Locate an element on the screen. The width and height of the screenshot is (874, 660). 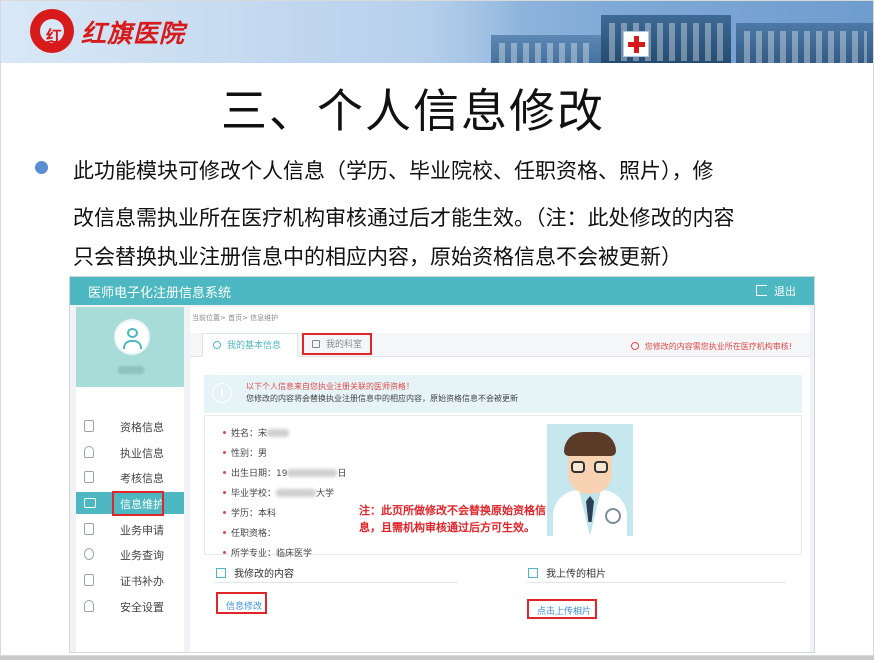
doctor-photo is located at coordinates (590, 480).